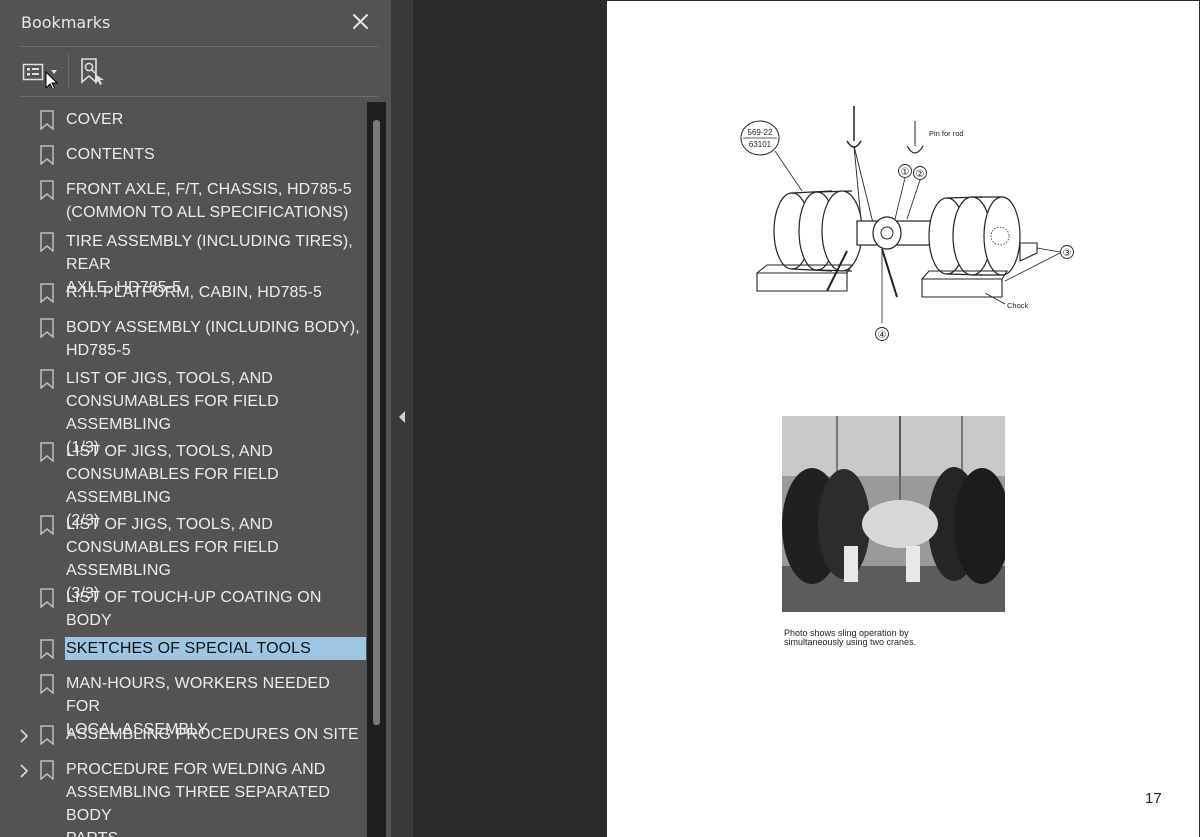  I want to click on callout-4: ④, so click(882, 335).